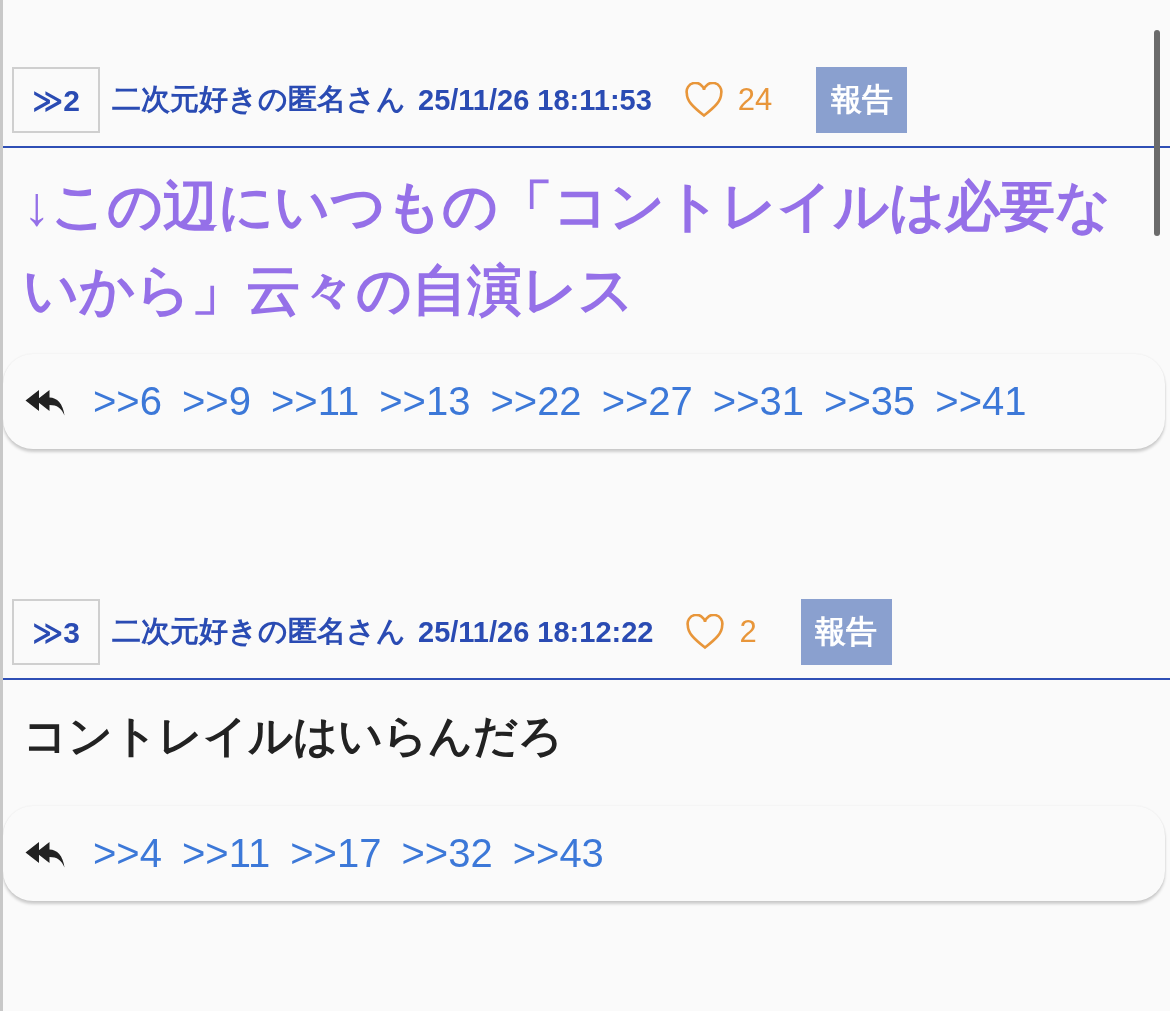 The height and width of the screenshot is (1011, 1170). What do you see at coordinates (336, 853) in the screenshot?
I see `reply-link: >>17` at bounding box center [336, 853].